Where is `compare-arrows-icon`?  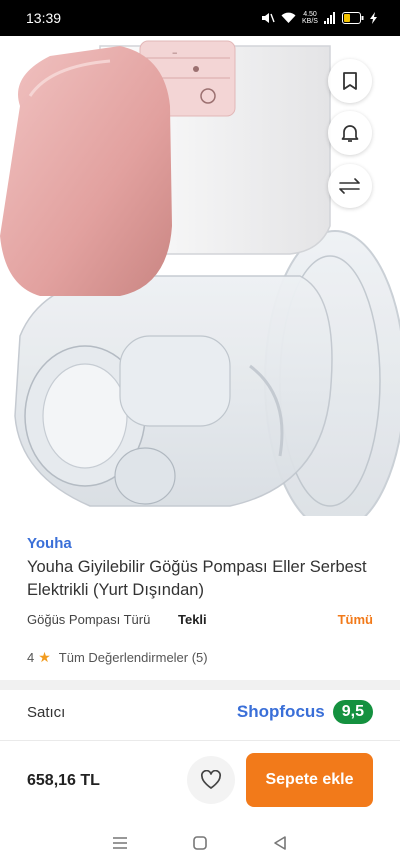 compare-arrows-icon is located at coordinates (349, 186).